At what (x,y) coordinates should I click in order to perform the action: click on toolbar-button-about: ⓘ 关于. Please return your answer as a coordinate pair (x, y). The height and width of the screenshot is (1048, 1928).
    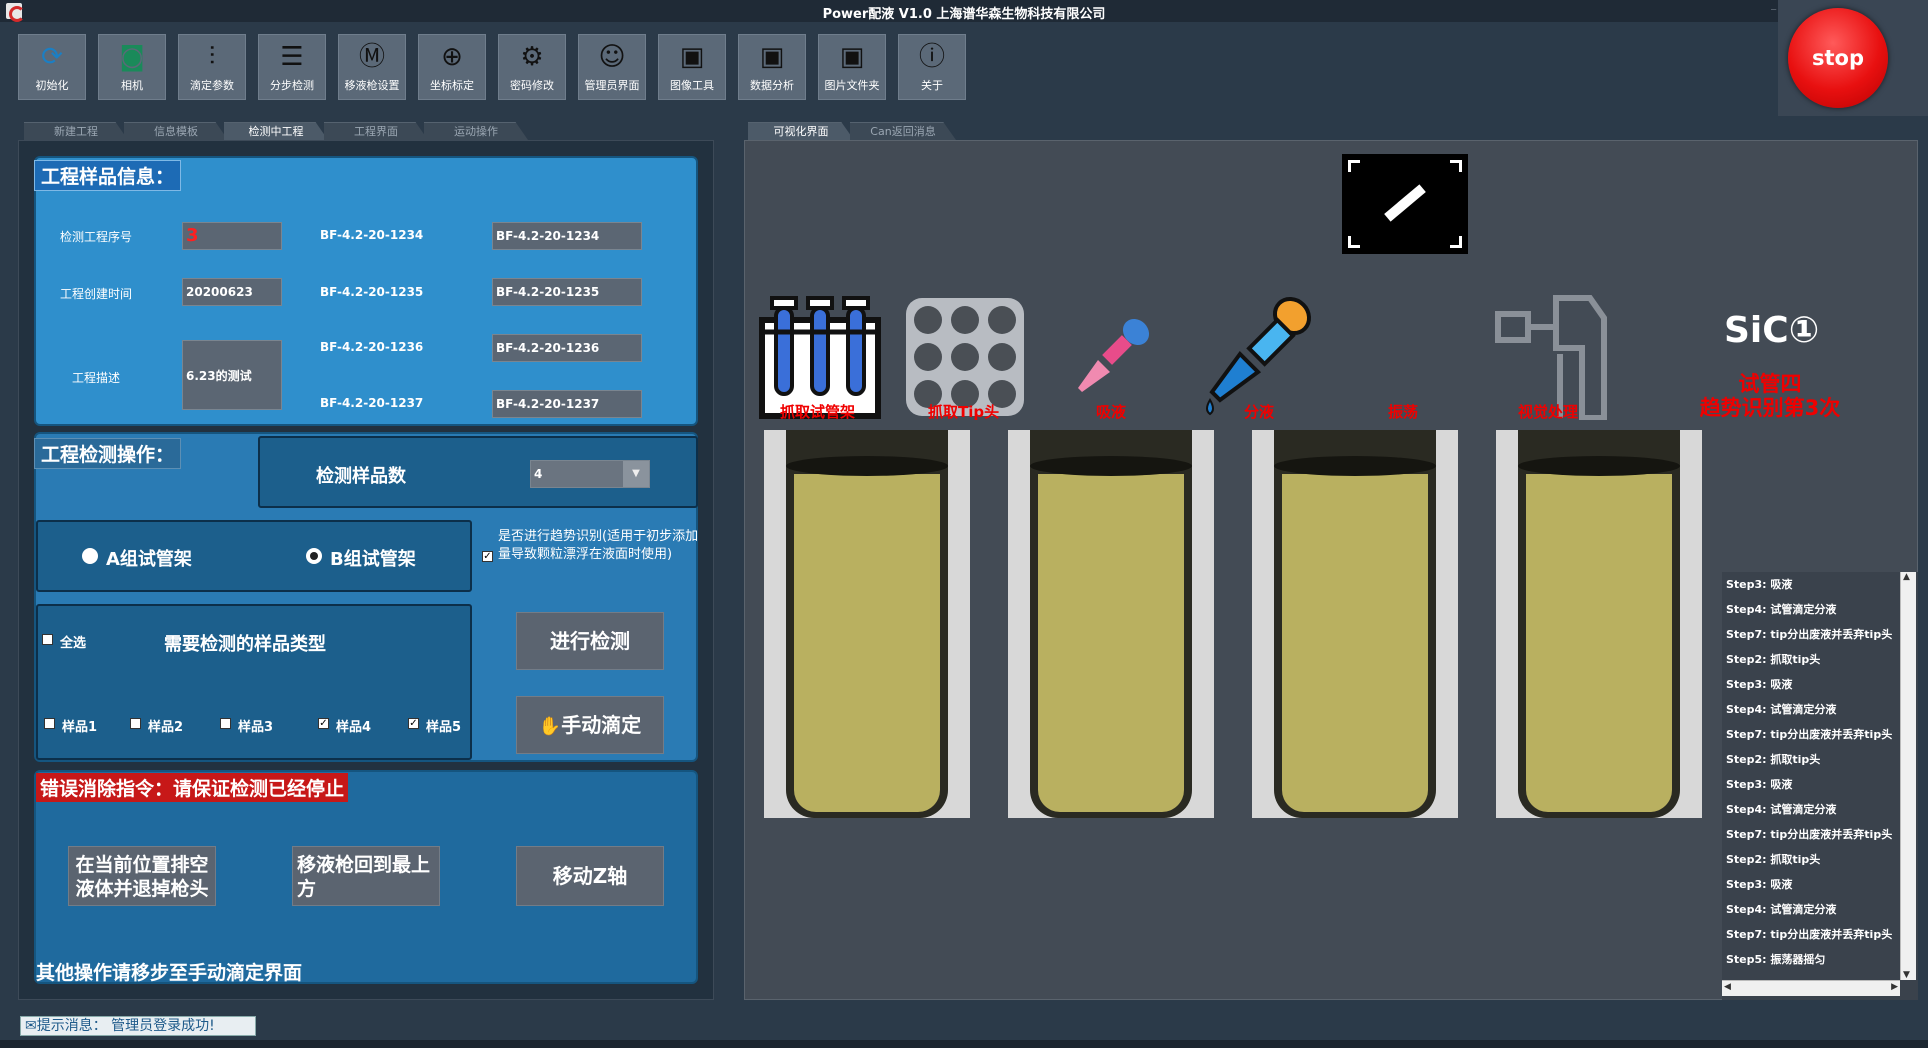
    Looking at the image, I should click on (932, 67).